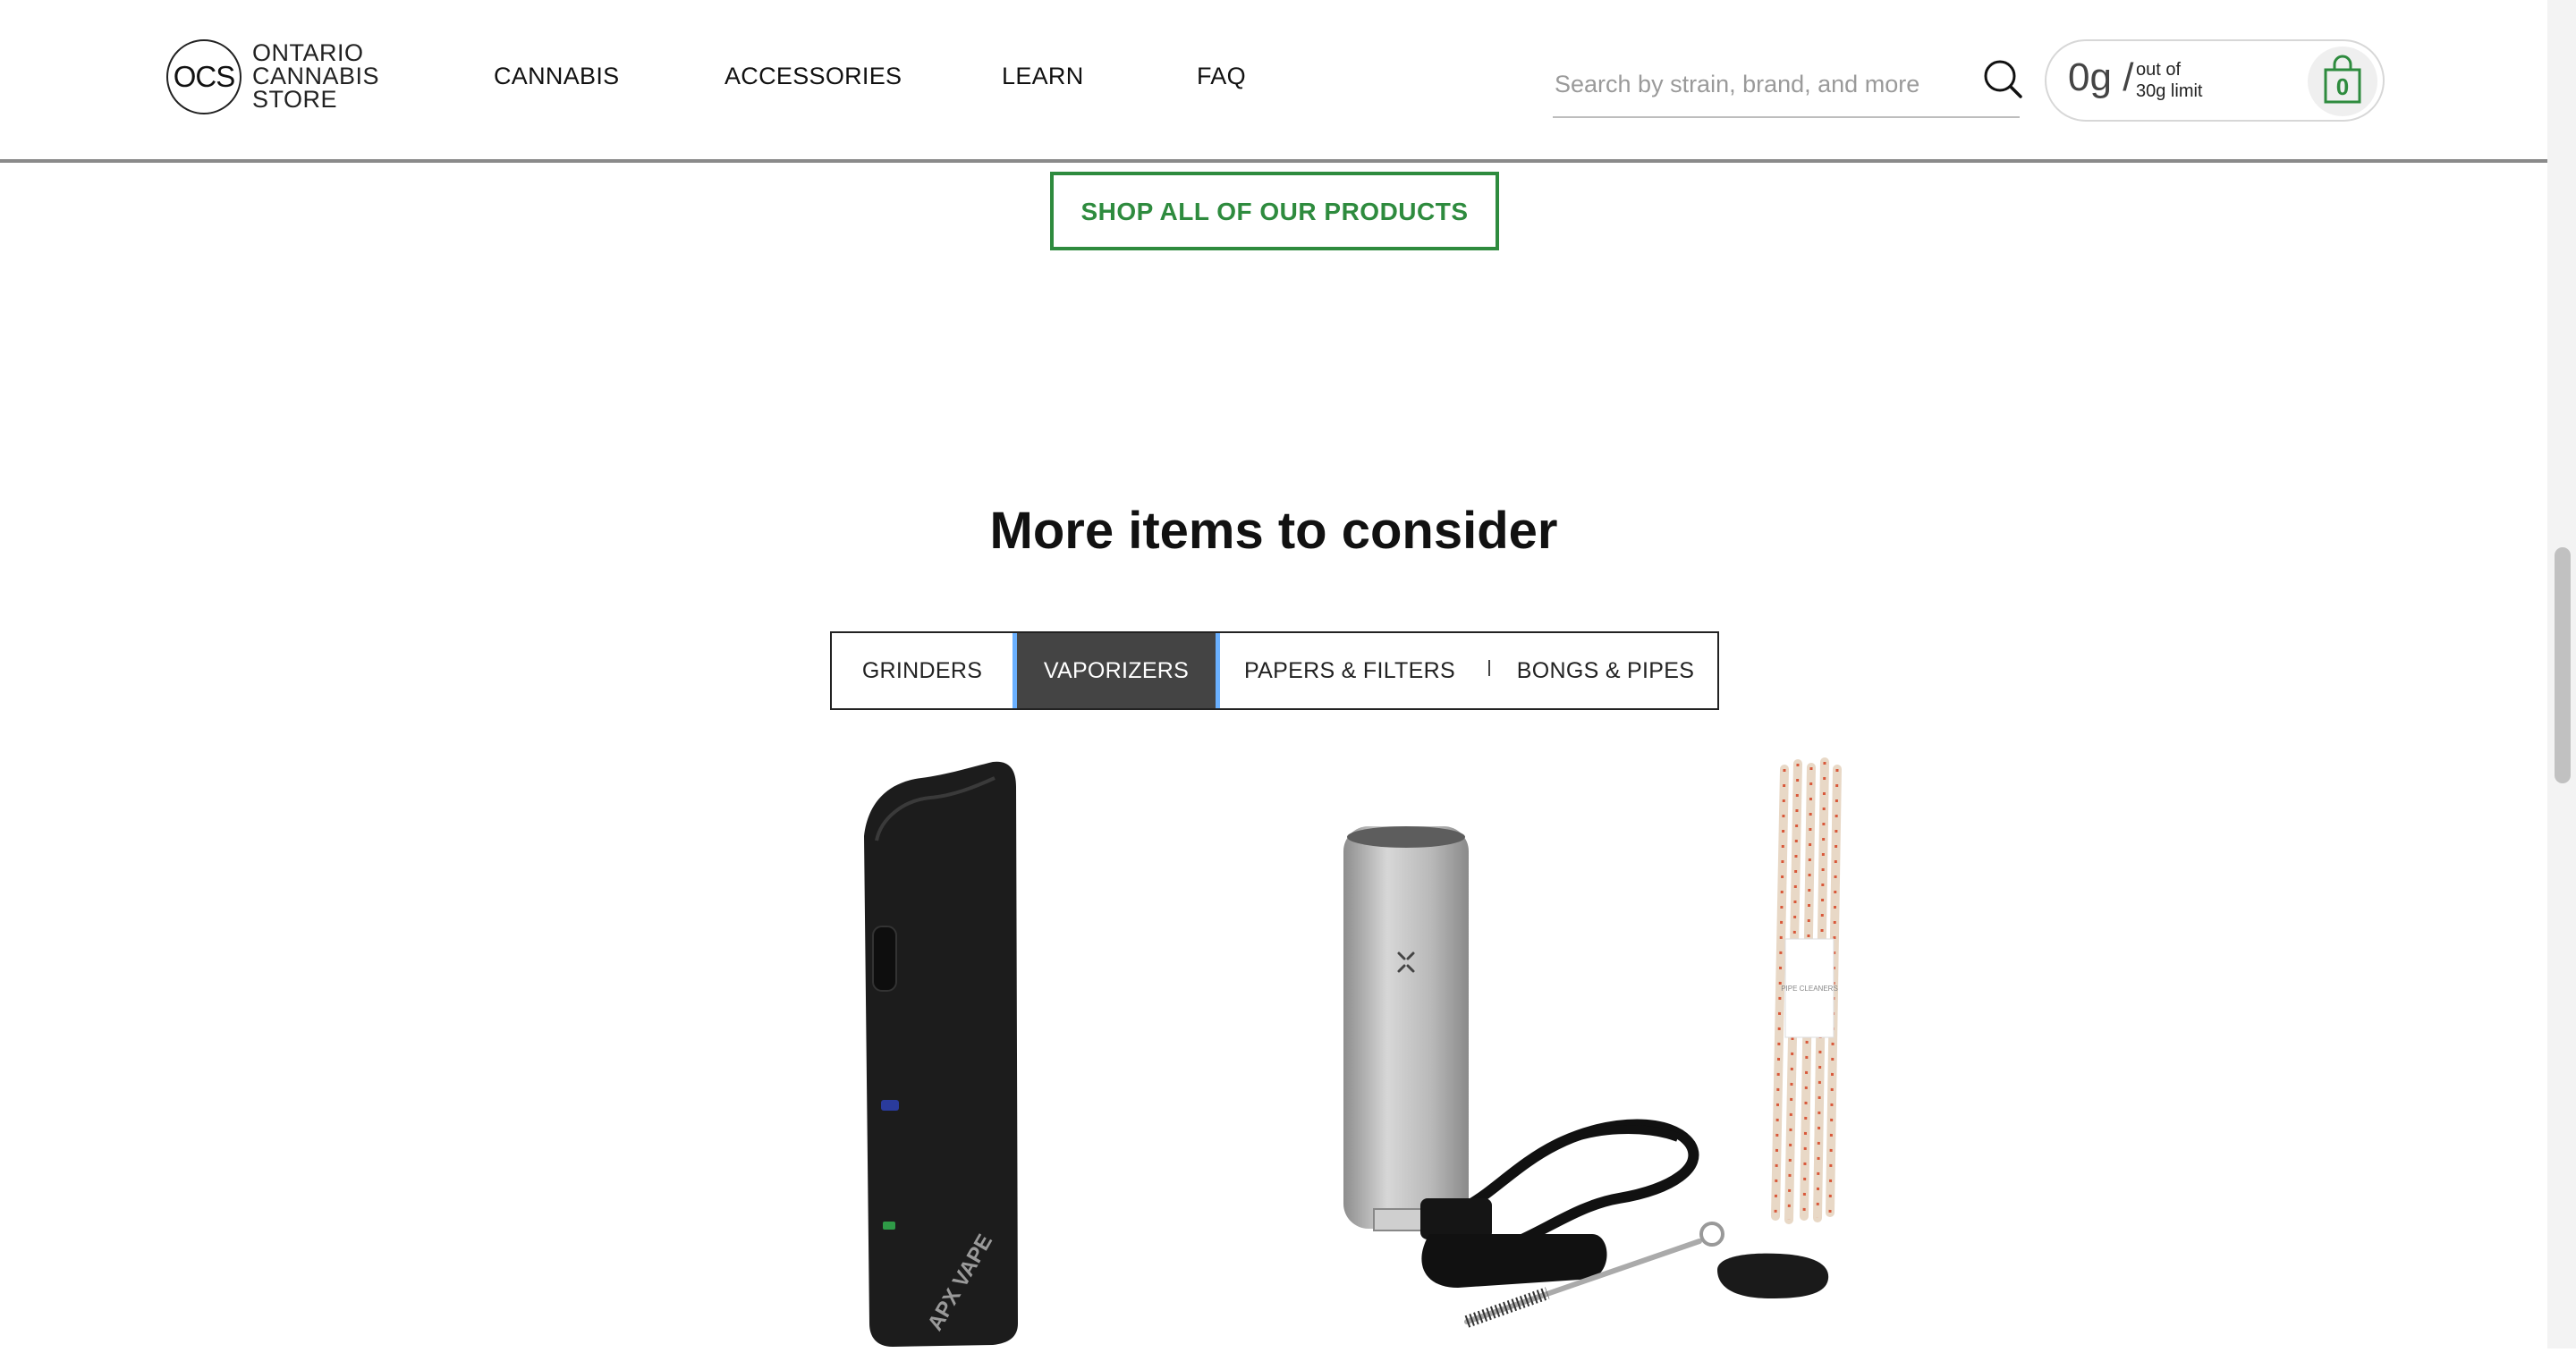  I want to click on product-card-silver-vaporizer-kit: PIPE CLEANERS, so click(1601, 1050).